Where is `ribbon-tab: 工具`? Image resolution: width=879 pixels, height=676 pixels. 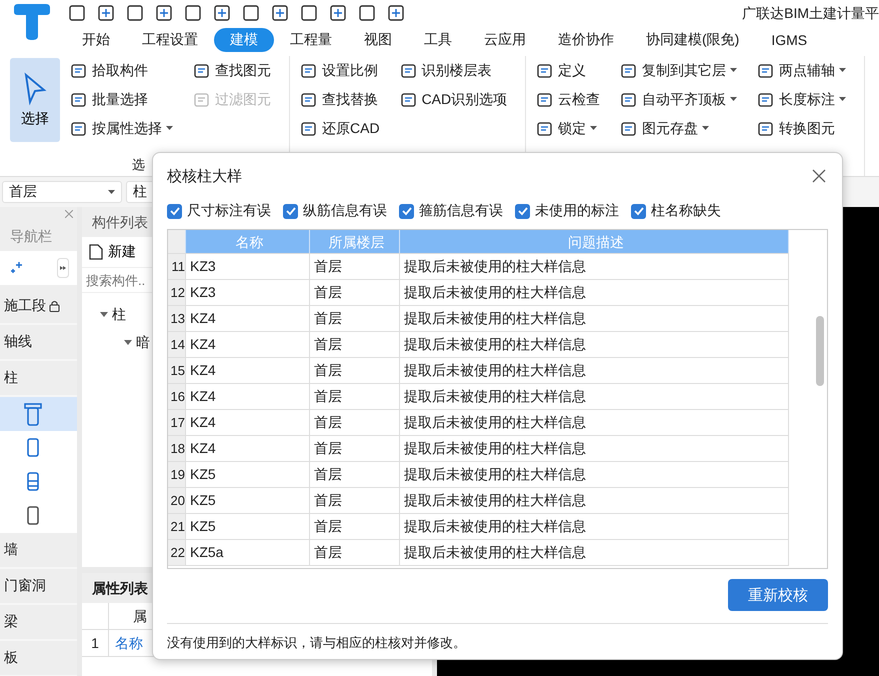
ribbon-tab: 工具 is located at coordinates (438, 40).